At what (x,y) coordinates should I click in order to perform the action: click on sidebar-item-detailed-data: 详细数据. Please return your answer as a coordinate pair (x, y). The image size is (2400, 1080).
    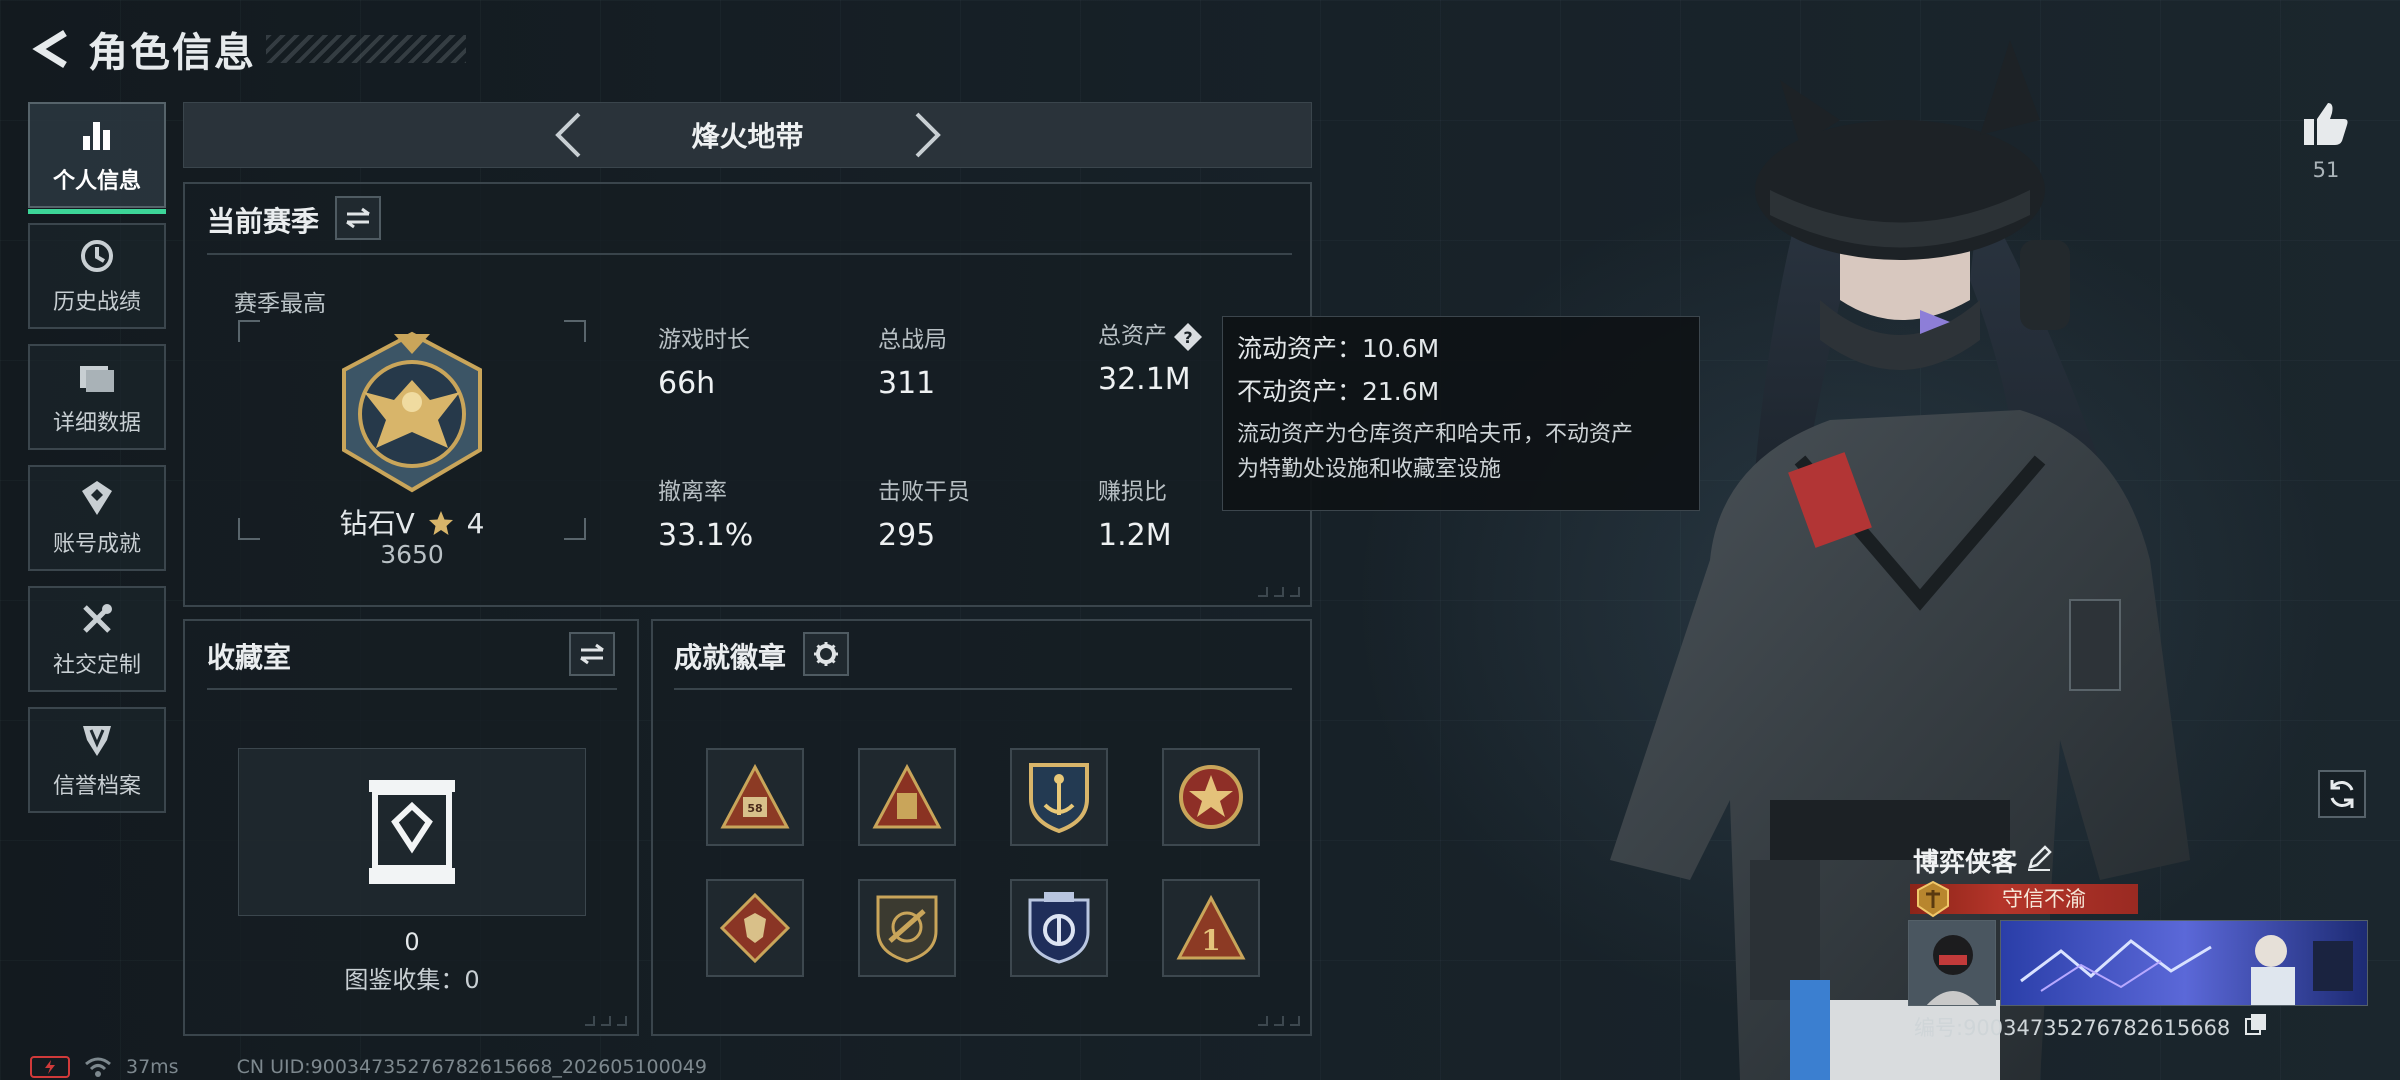
    Looking at the image, I should click on (97, 397).